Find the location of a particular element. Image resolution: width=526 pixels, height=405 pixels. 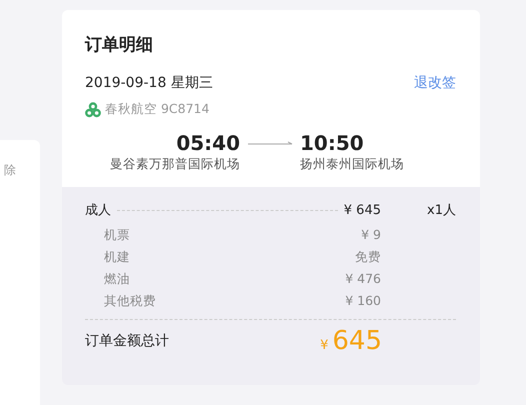

passenger-price: ¥ 645 is located at coordinates (362, 210).